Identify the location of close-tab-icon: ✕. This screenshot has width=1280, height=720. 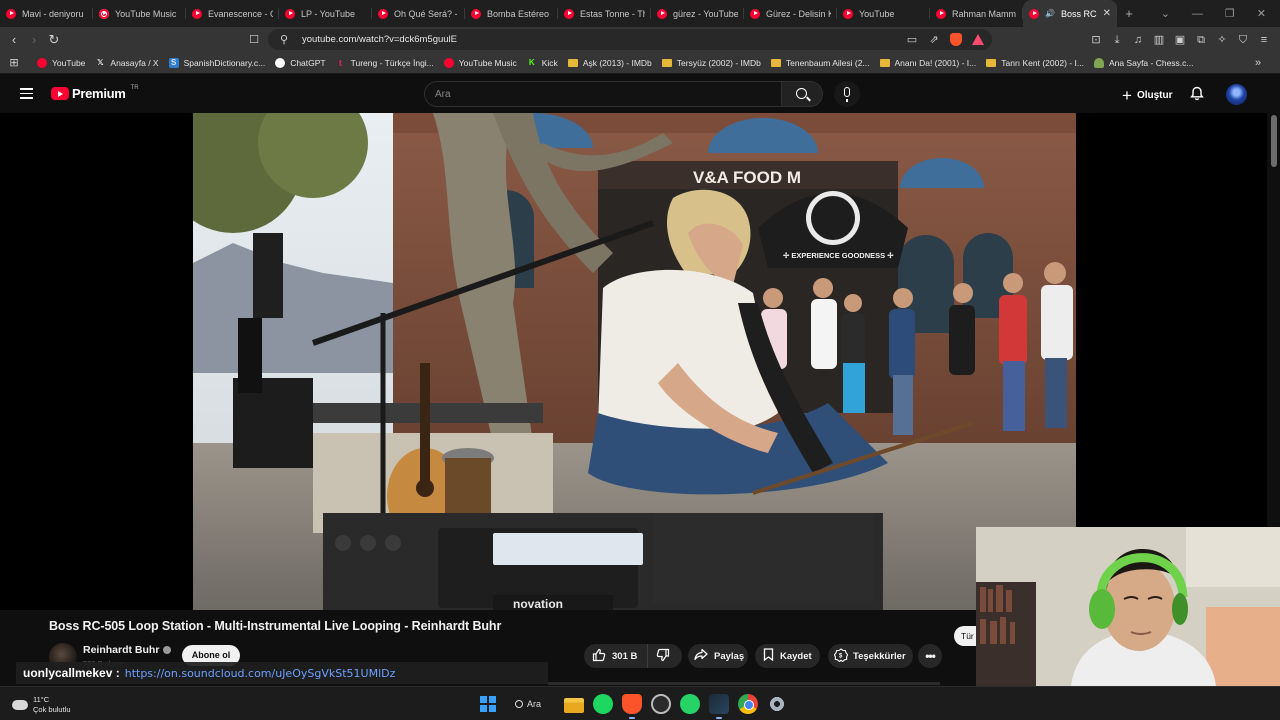
(1107, 13).